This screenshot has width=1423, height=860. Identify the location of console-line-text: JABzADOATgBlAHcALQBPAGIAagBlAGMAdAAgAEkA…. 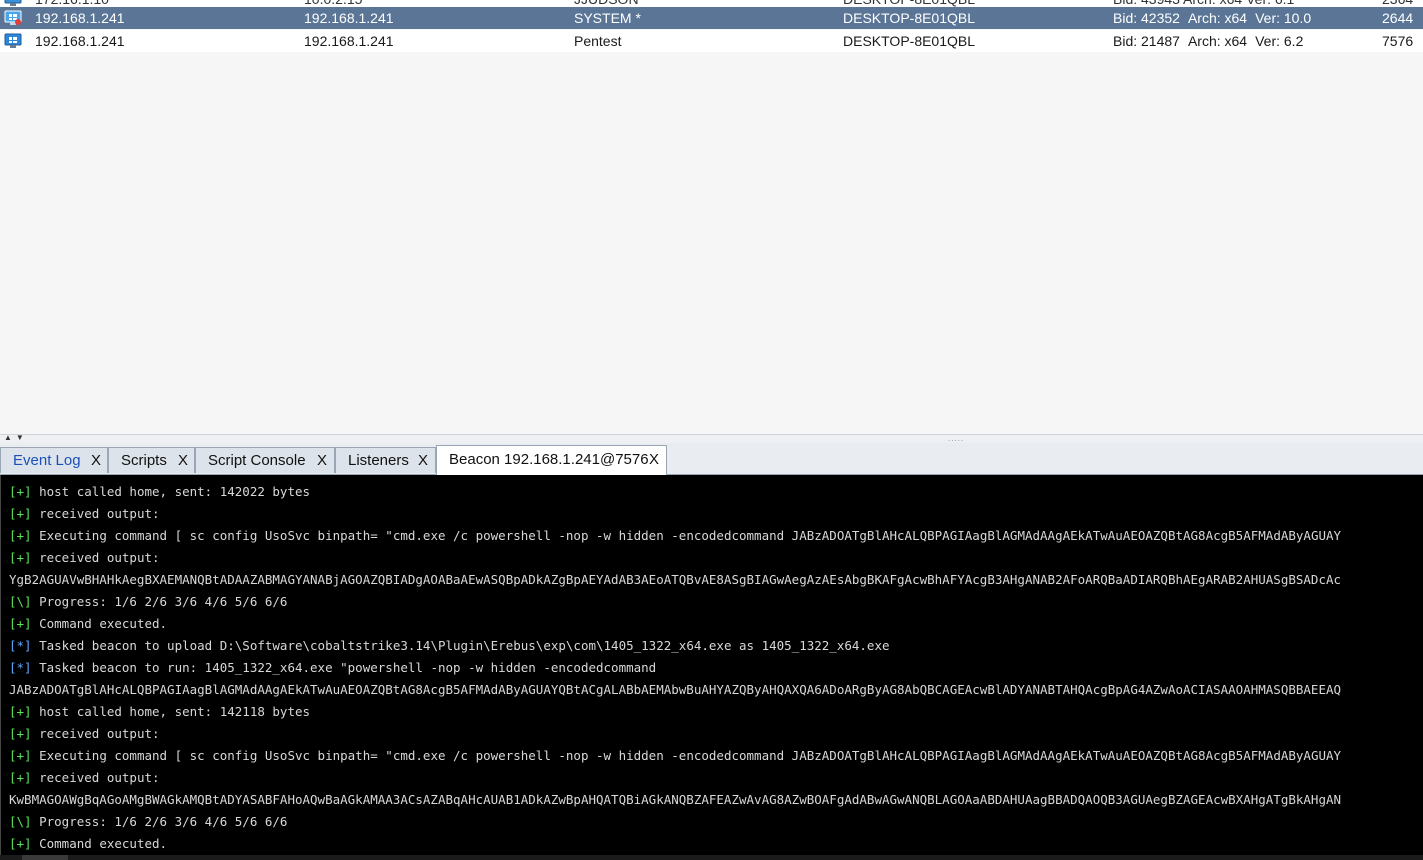
(675, 689).